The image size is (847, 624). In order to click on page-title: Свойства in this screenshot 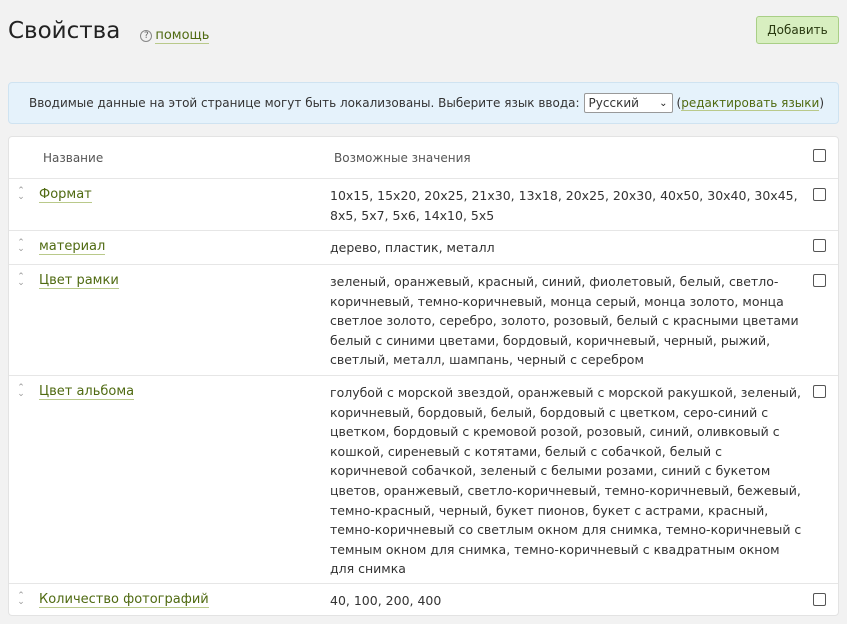, I will do `click(64, 31)`.